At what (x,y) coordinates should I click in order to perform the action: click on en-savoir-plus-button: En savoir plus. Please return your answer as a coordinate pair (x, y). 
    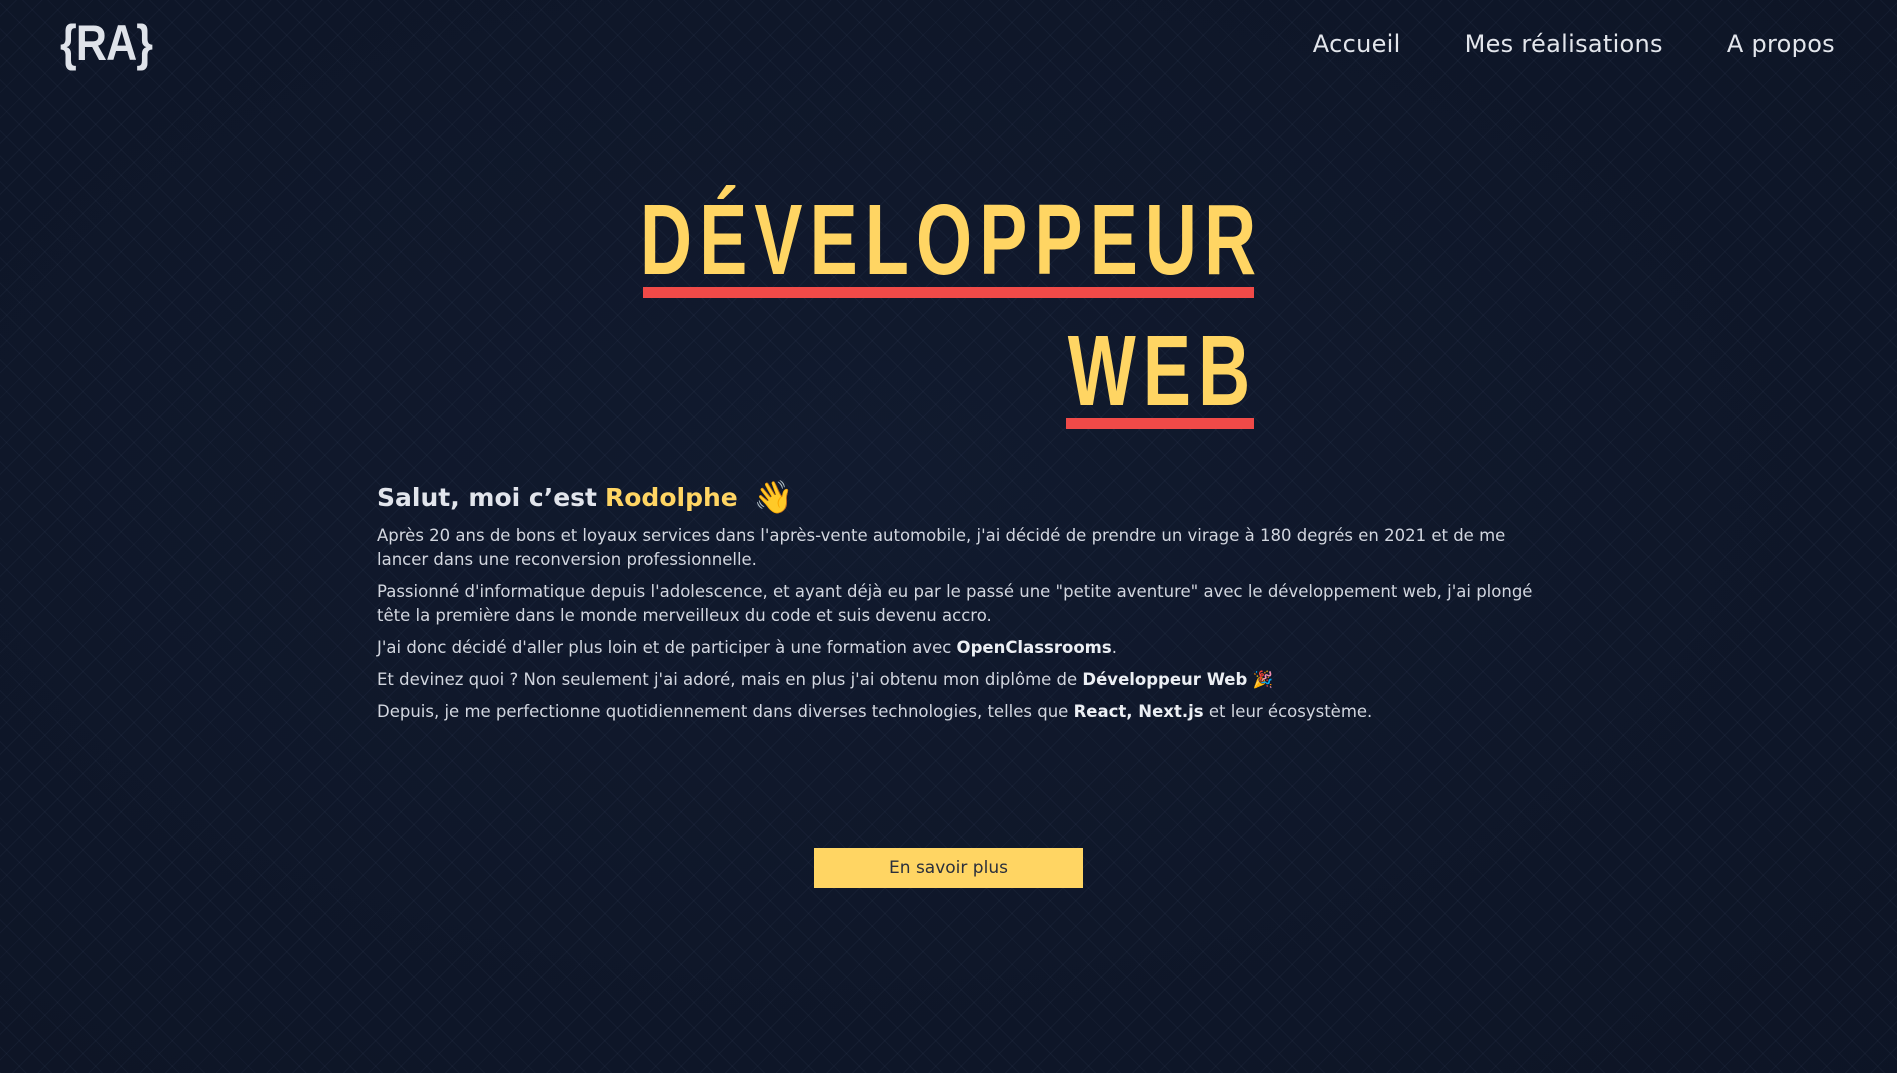
    Looking at the image, I should click on (948, 868).